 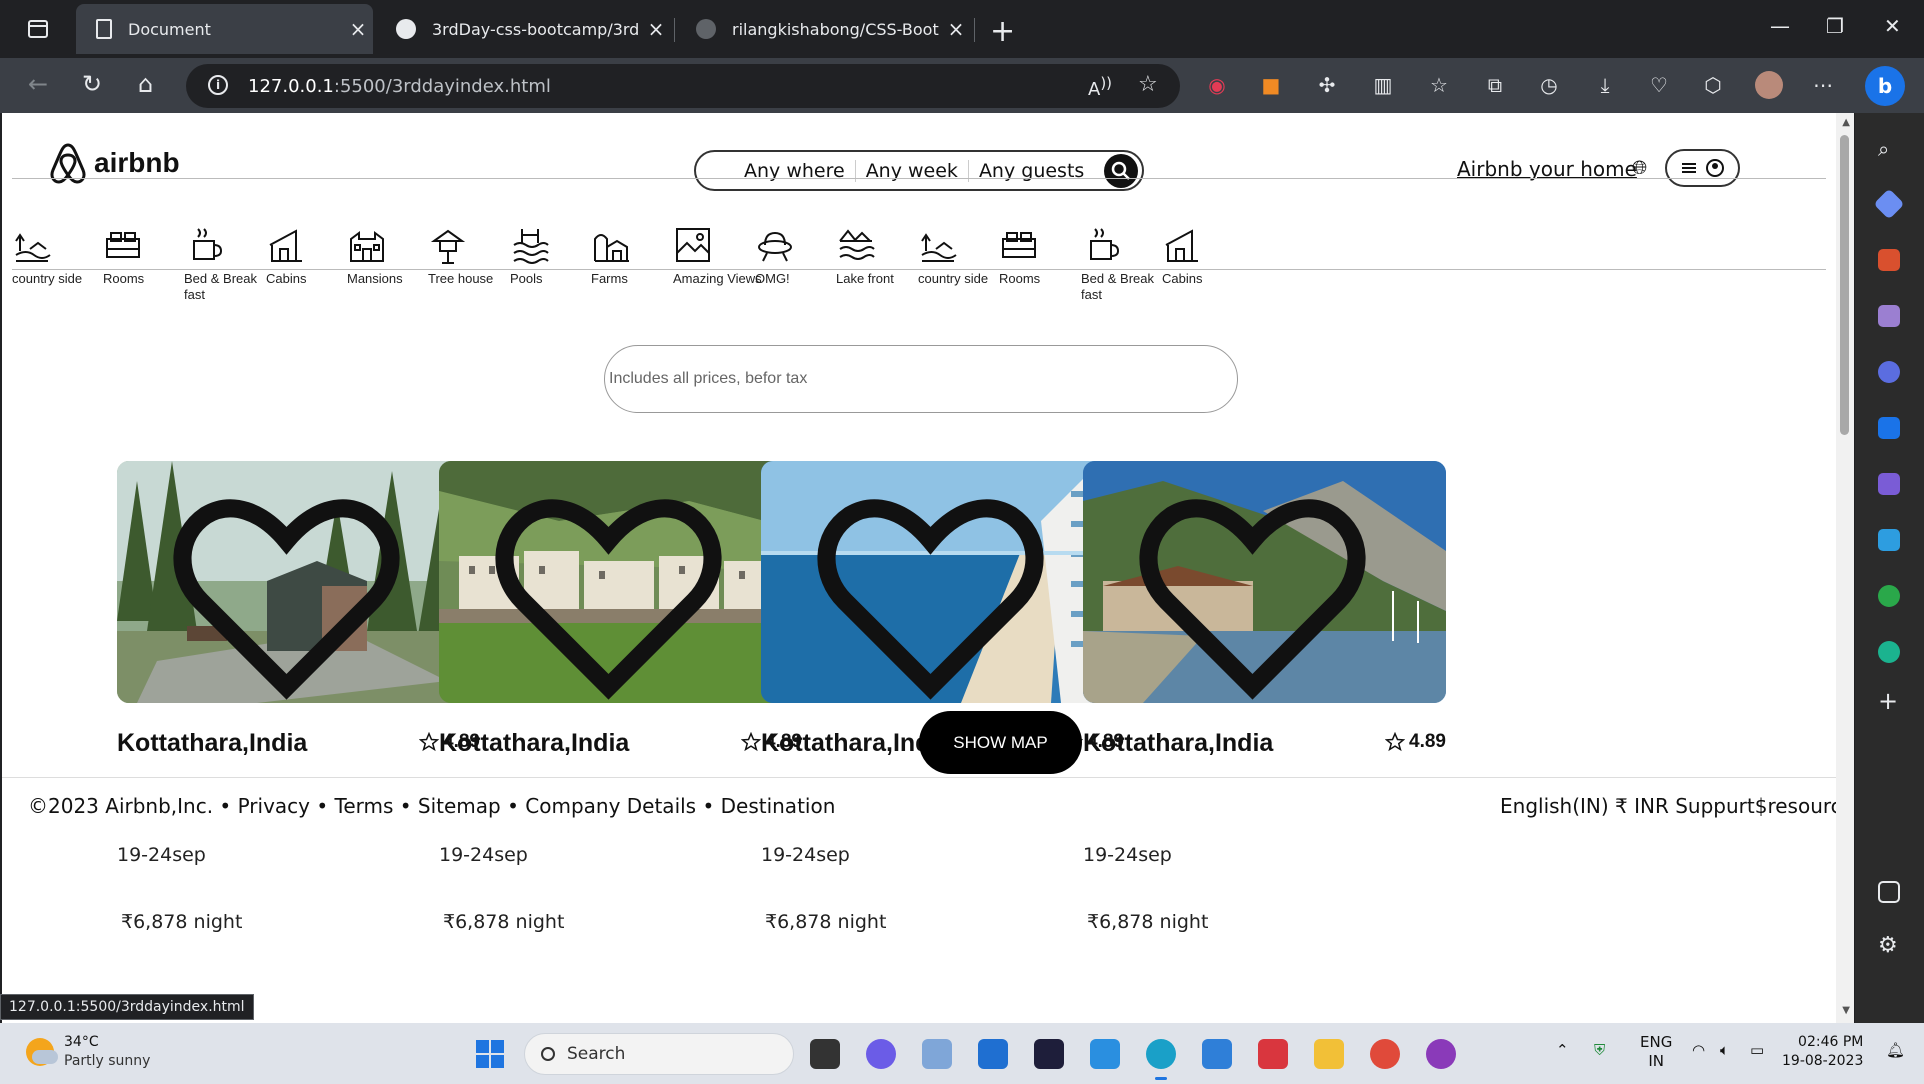 What do you see at coordinates (523, 29) in the screenshot?
I see `tab-github-bootcamp: 3rdDay-css-bootcamp/3rd ×` at bounding box center [523, 29].